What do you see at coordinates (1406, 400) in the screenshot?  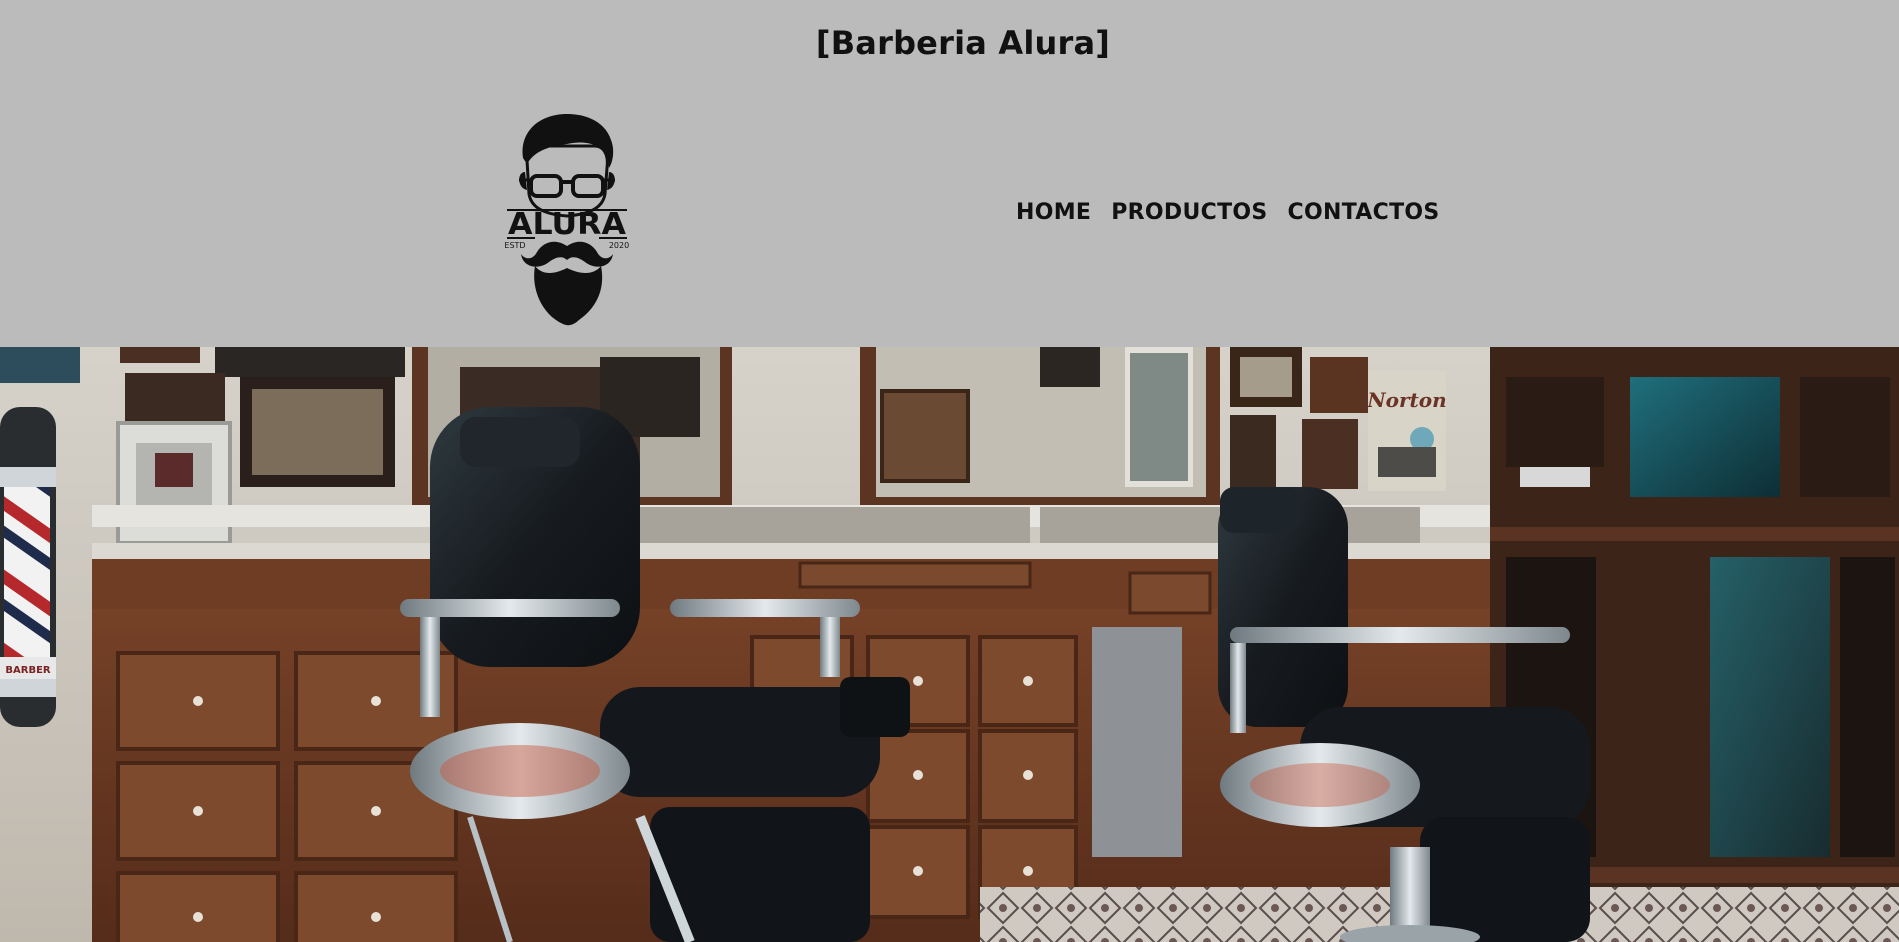 I see `norton-poster-text: Norton` at bounding box center [1406, 400].